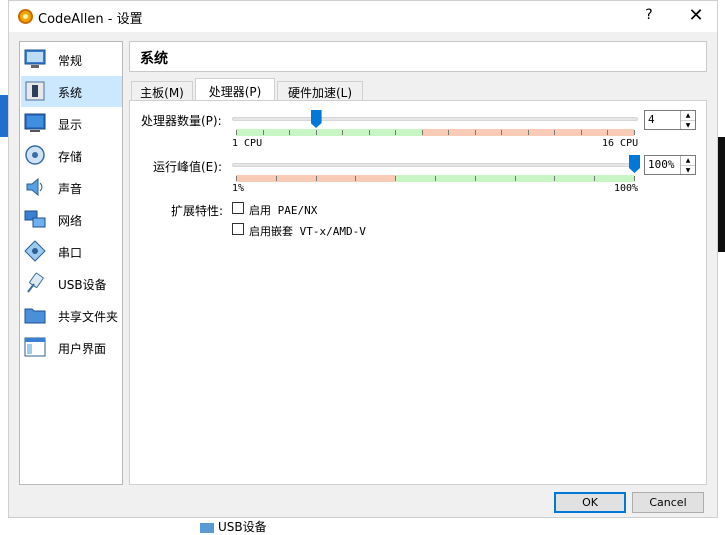 The image size is (725, 535). Describe the element at coordinates (162, 91) in the screenshot. I see `tab-motherboard: 主板(M)` at that location.